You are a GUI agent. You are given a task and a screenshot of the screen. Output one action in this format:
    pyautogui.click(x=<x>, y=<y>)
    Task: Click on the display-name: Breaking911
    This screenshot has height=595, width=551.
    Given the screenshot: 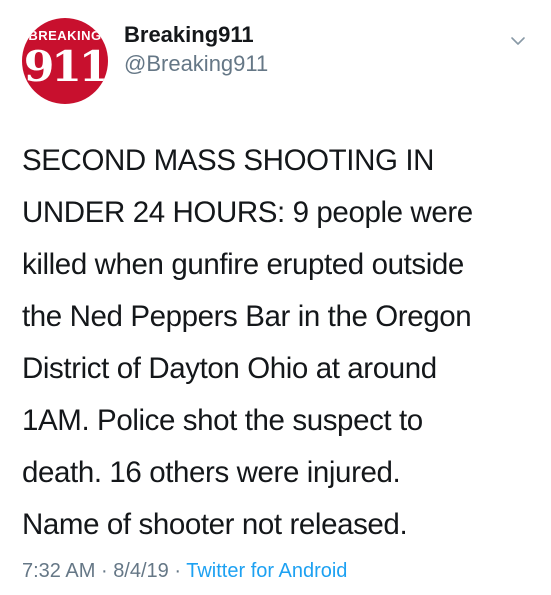 What is the action you would take?
    pyautogui.click(x=196, y=35)
    